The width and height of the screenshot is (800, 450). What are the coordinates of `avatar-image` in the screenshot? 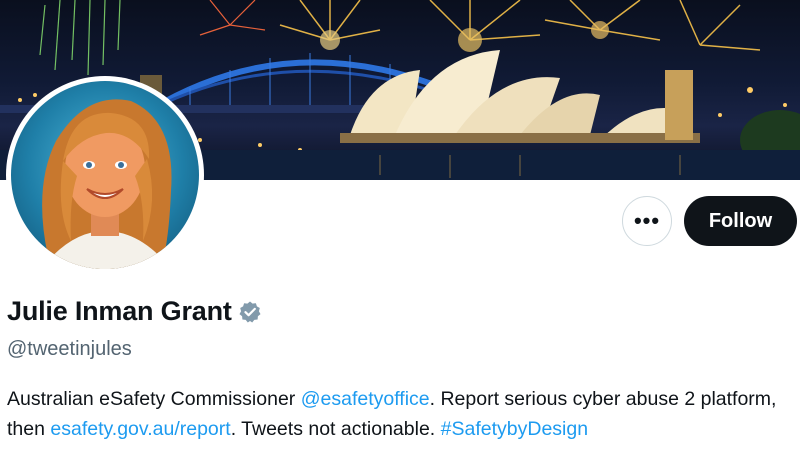 It's located at (105, 175).